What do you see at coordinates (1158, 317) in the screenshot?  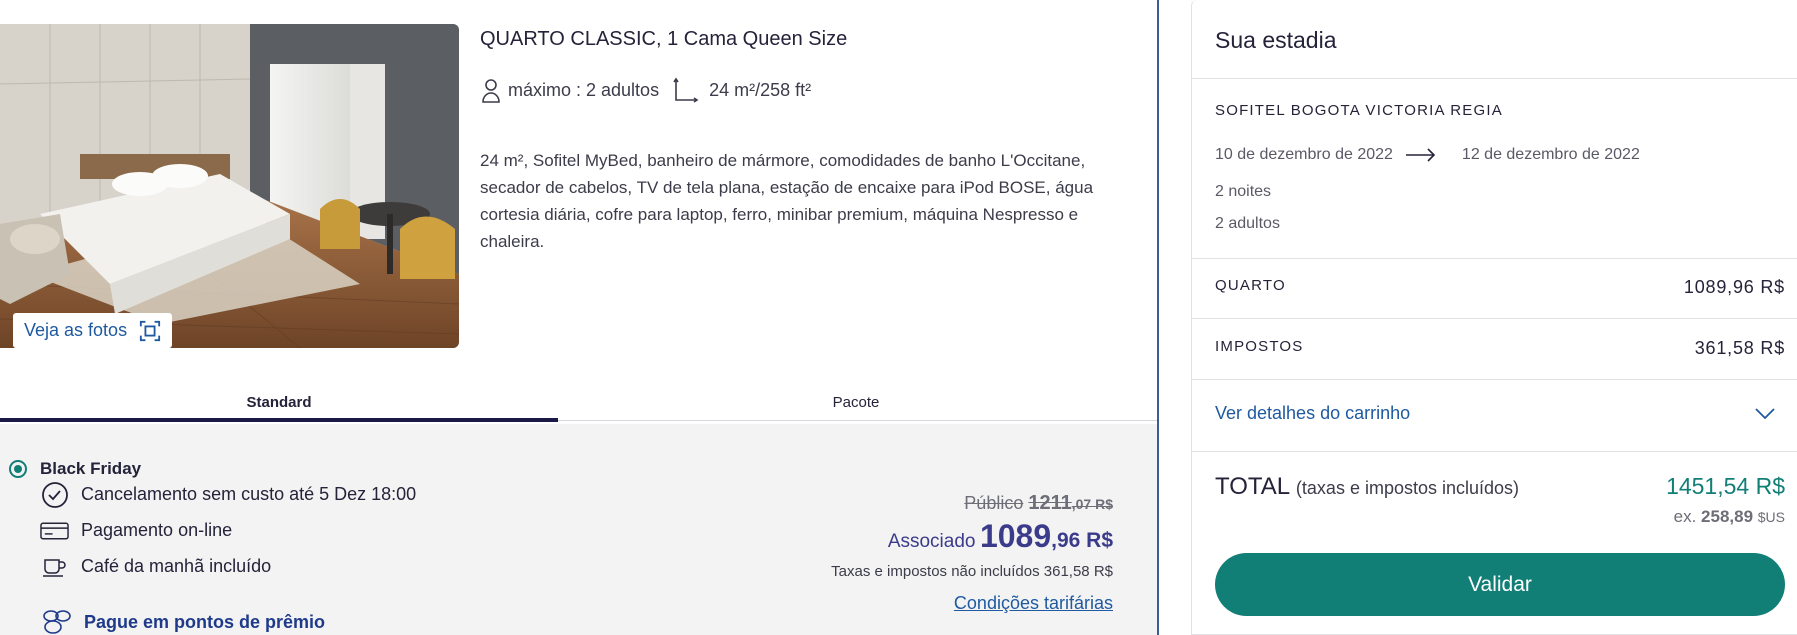 I see `column-divider` at bounding box center [1158, 317].